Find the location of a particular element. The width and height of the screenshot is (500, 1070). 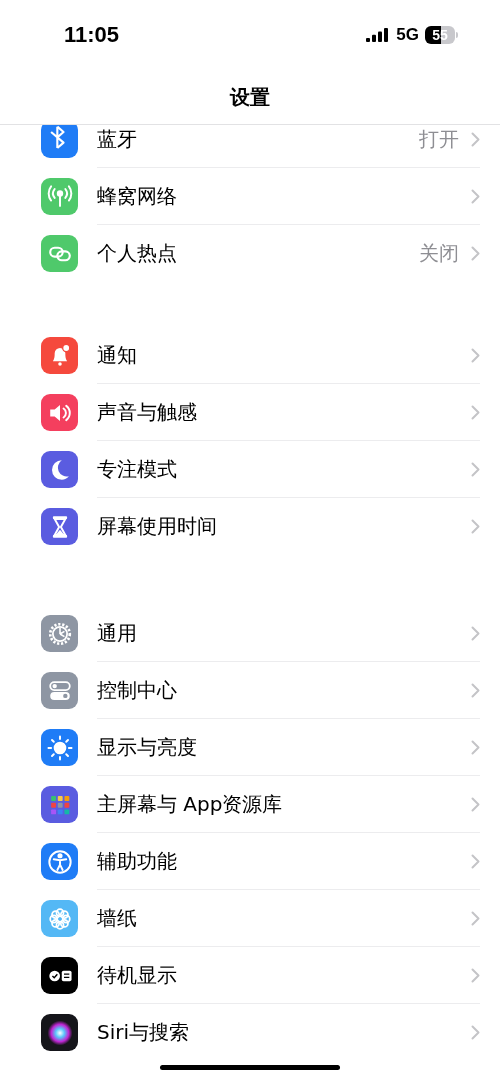

setting-label: 通用 is located at coordinates (284, 633).